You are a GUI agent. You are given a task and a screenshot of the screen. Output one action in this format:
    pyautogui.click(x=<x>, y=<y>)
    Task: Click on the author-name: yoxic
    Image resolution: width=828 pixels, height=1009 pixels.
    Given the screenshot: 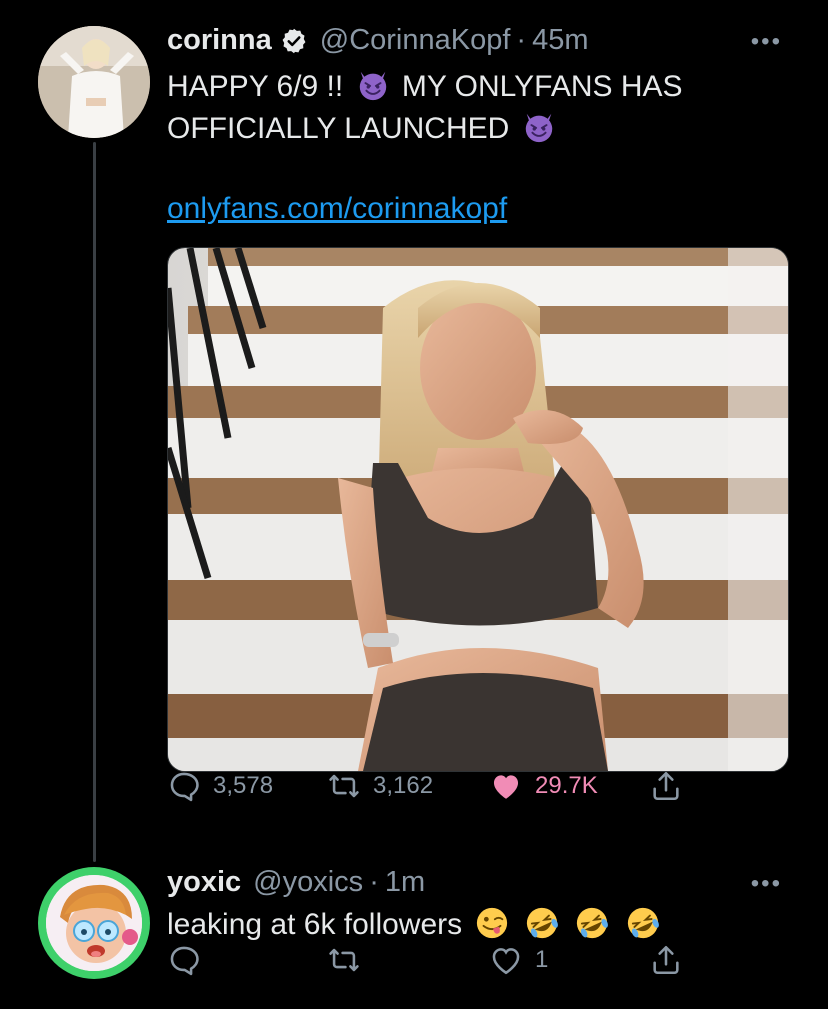 What is the action you would take?
    pyautogui.click(x=204, y=882)
    